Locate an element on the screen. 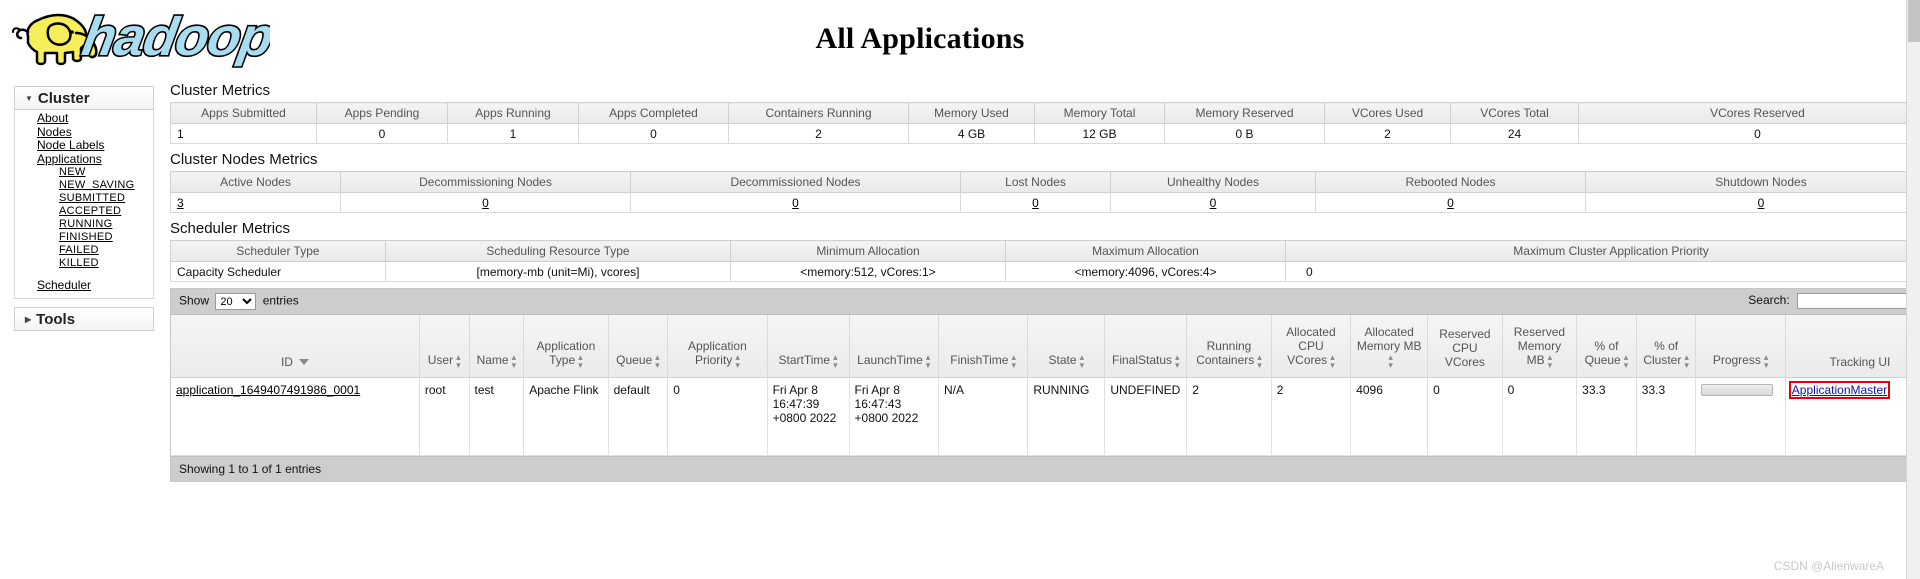 The image size is (1920, 579). active-nodes-link: 3 is located at coordinates (180, 203).